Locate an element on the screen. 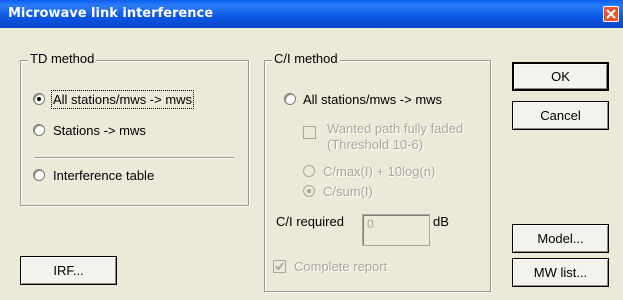 The width and height of the screenshot is (623, 300). ci-required-label: C/I required is located at coordinates (310, 221).